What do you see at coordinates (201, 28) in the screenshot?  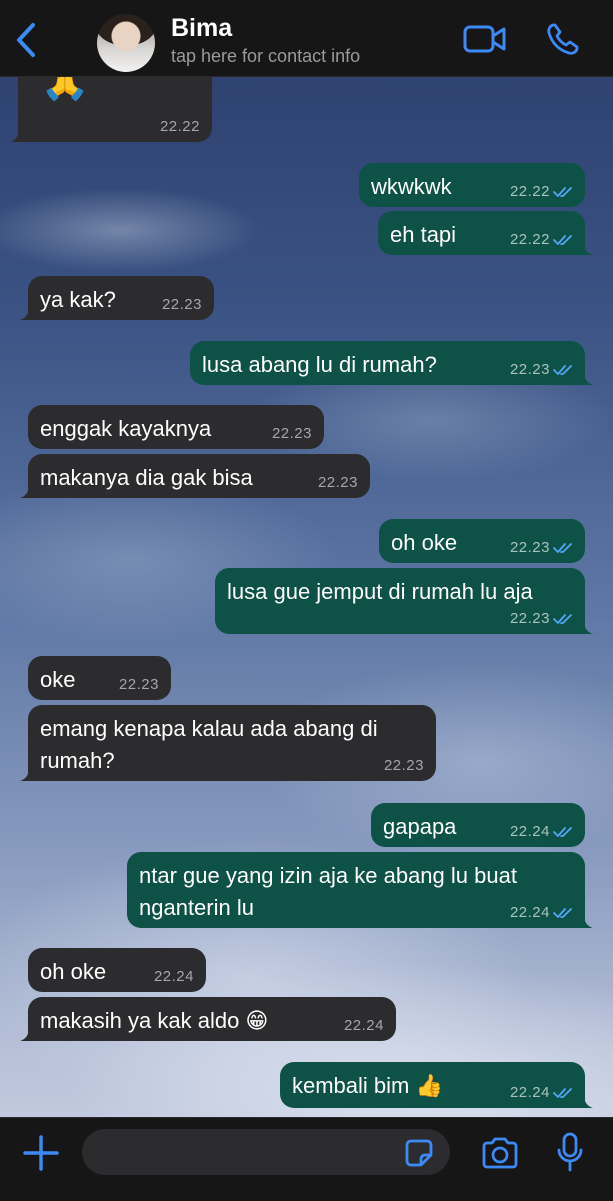 I see `contact-name: Bima` at bounding box center [201, 28].